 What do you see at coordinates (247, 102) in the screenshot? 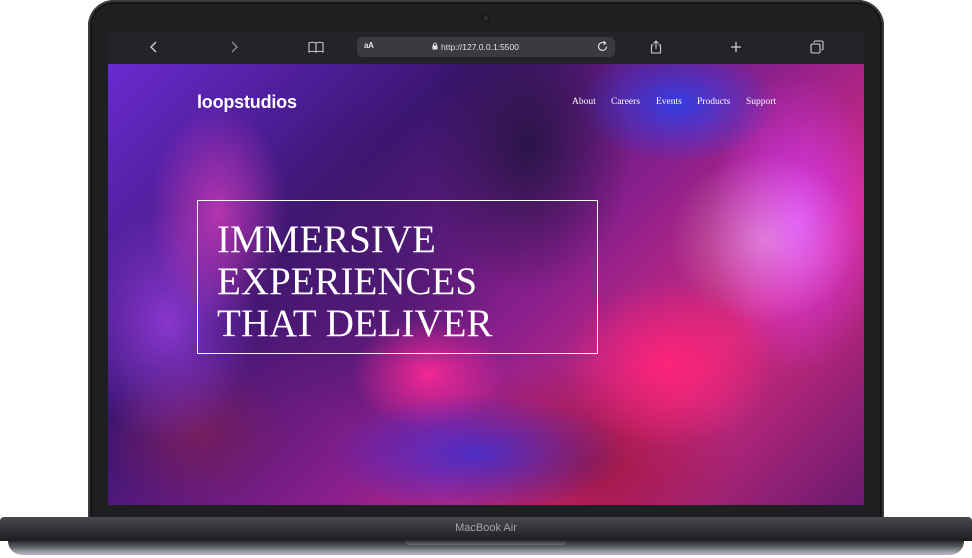
I see `site-logo: loopstudios` at bounding box center [247, 102].